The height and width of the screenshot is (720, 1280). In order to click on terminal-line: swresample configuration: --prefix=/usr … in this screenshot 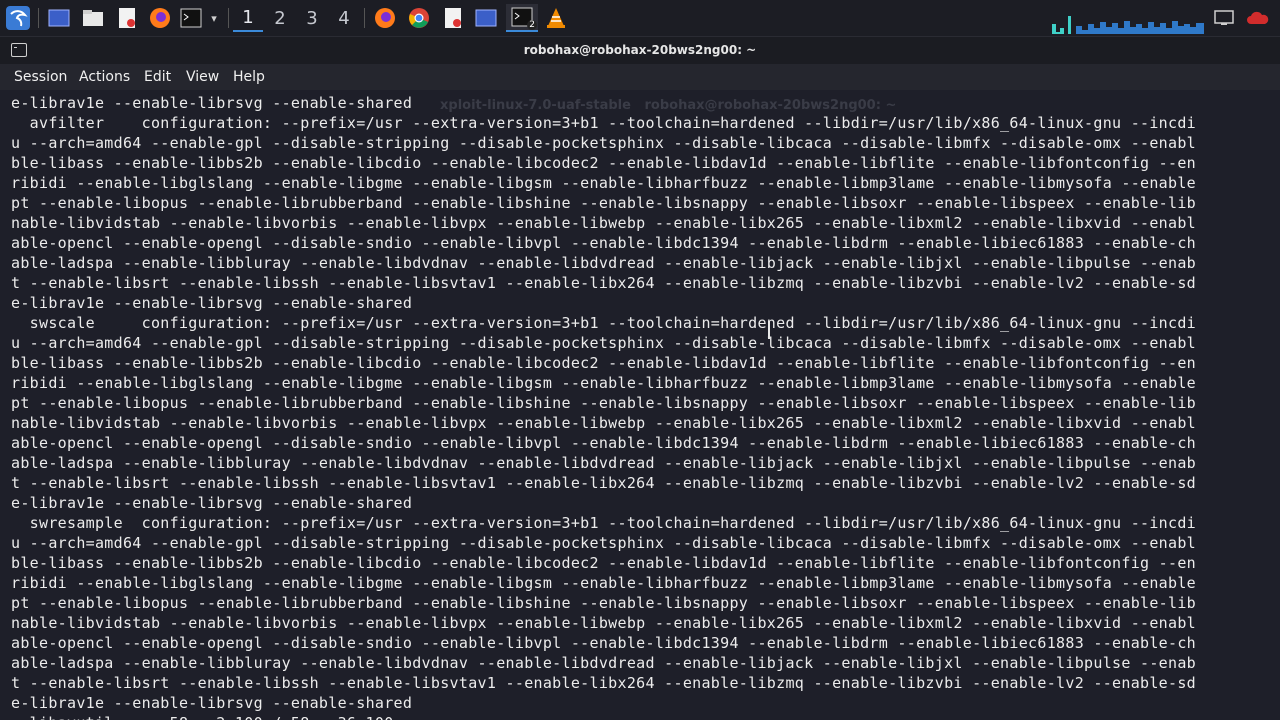, I will do `click(604, 523)`.